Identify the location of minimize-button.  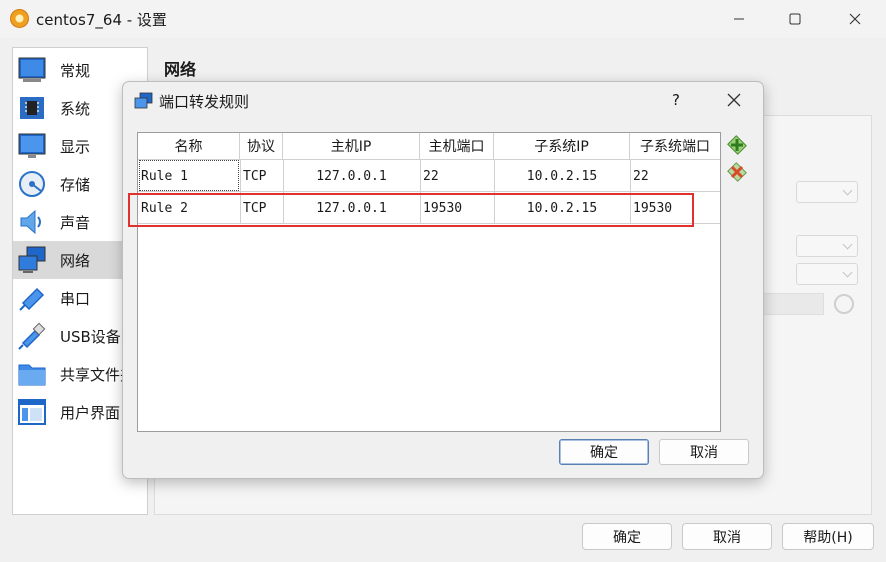
(739, 19).